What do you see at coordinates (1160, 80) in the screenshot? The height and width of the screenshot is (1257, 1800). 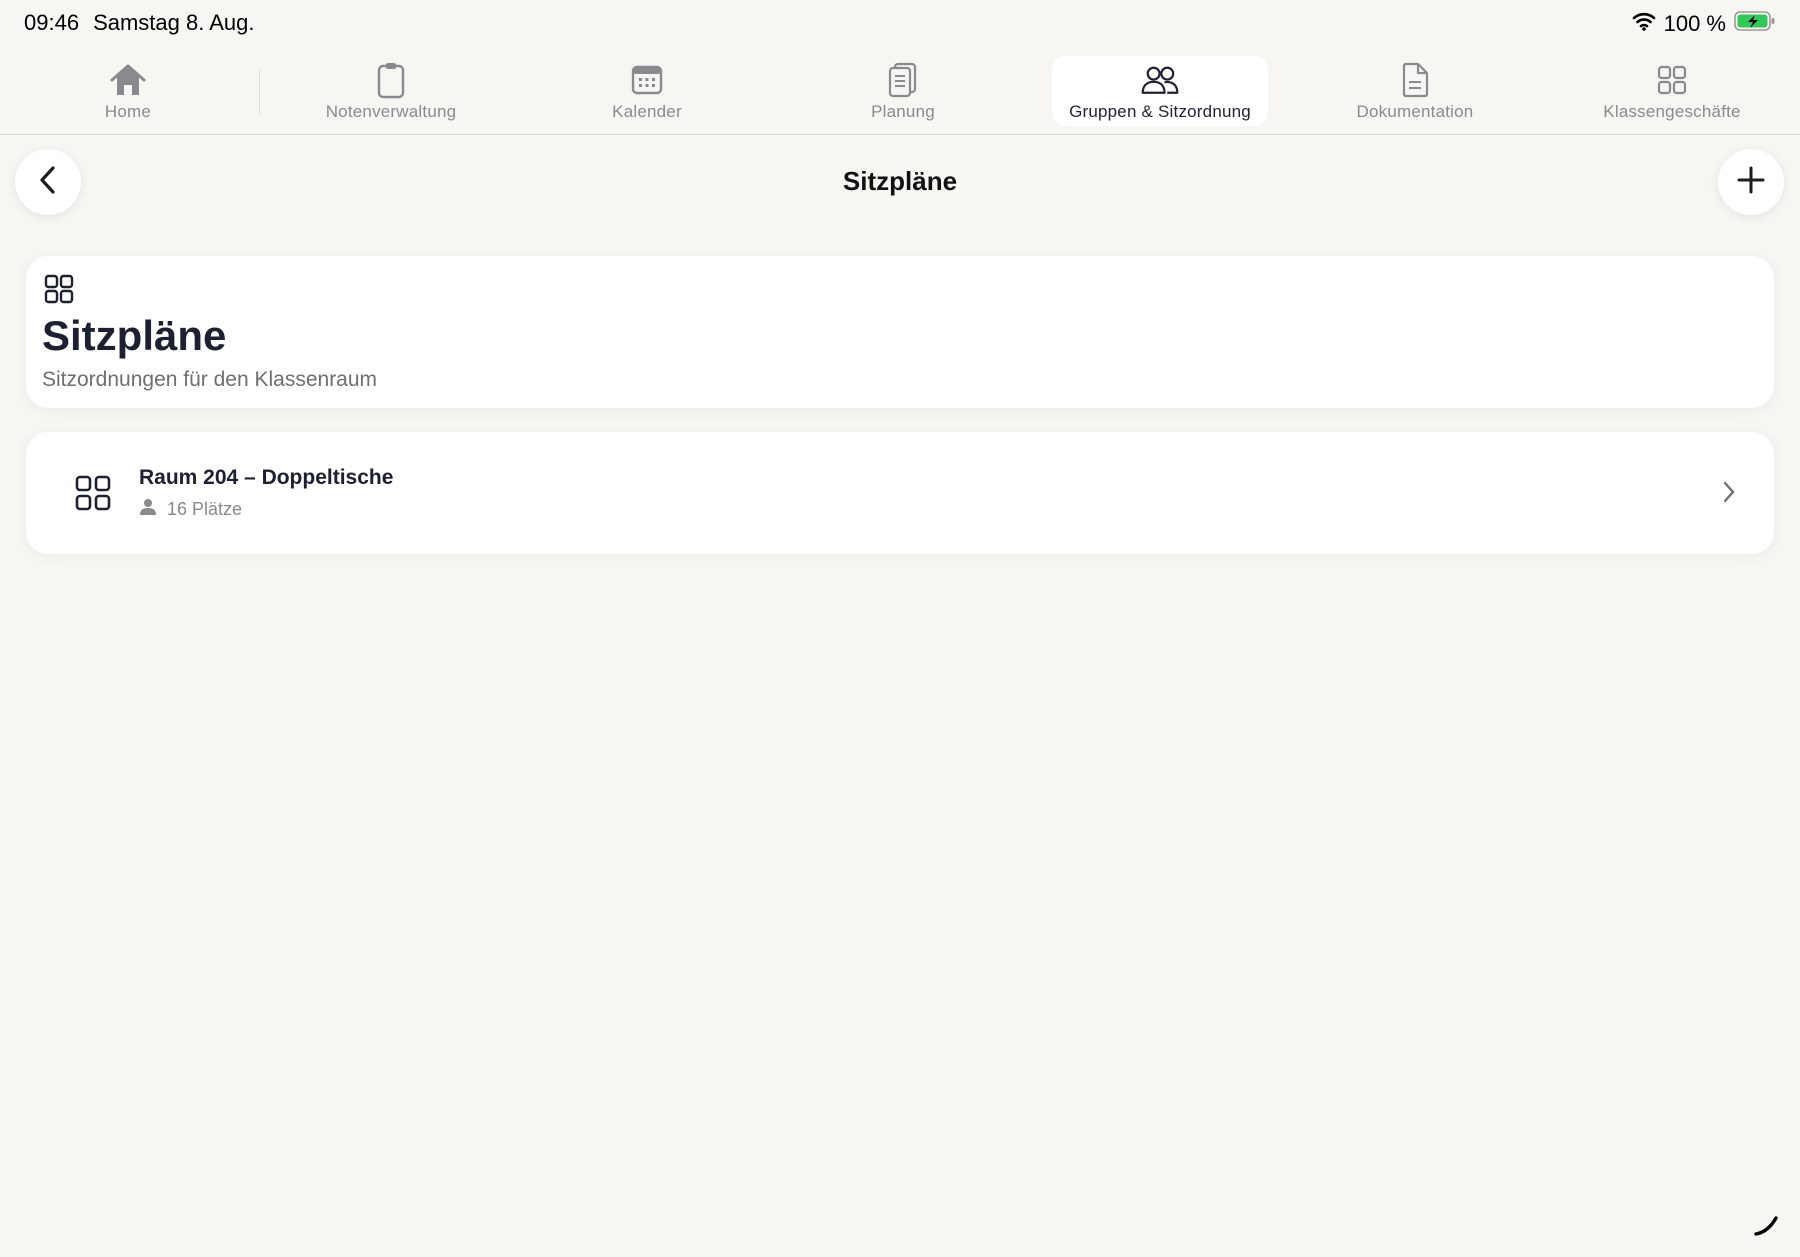 I see `people-icon` at bounding box center [1160, 80].